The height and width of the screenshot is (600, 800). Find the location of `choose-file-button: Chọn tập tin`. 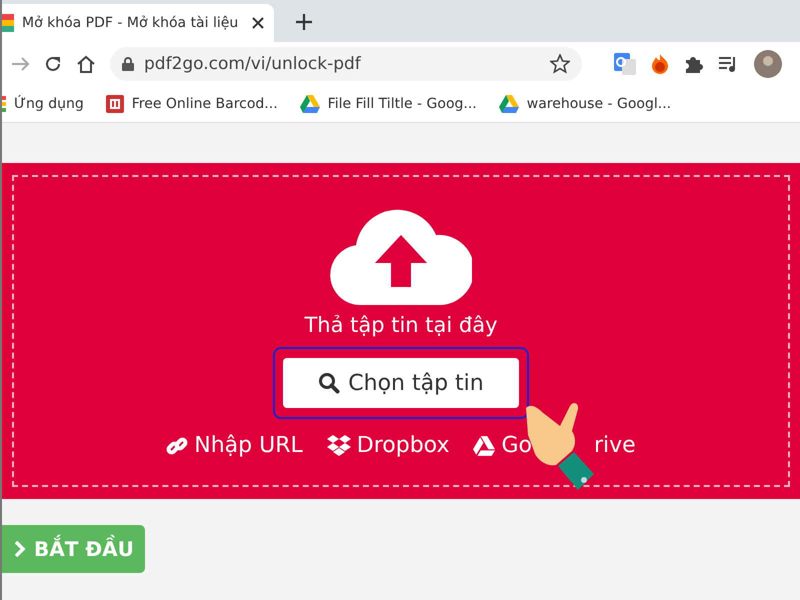

choose-file-button: Chọn tập tin is located at coordinates (401, 383).